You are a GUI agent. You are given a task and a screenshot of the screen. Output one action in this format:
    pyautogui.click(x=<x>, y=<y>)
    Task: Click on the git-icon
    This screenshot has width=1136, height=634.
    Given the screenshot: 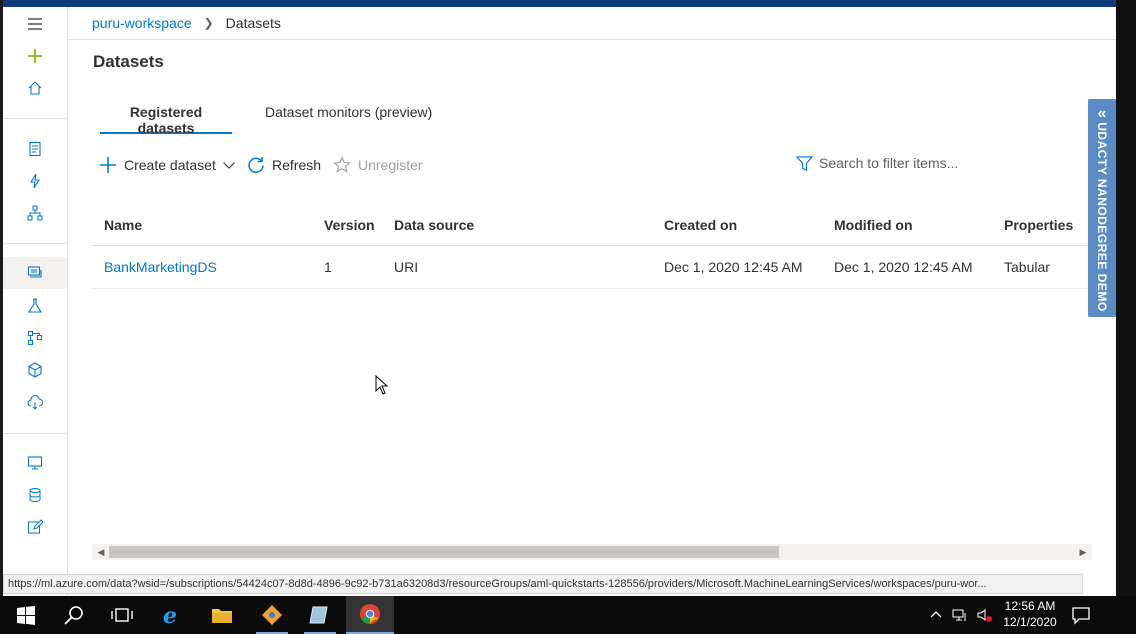 What is the action you would take?
    pyautogui.click(x=272, y=615)
    